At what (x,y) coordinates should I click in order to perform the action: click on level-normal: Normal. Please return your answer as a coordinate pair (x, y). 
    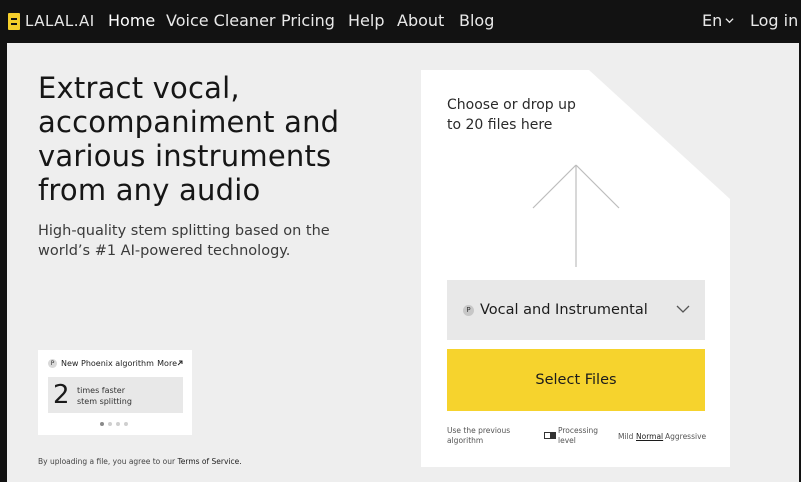
    Looking at the image, I should click on (649, 436).